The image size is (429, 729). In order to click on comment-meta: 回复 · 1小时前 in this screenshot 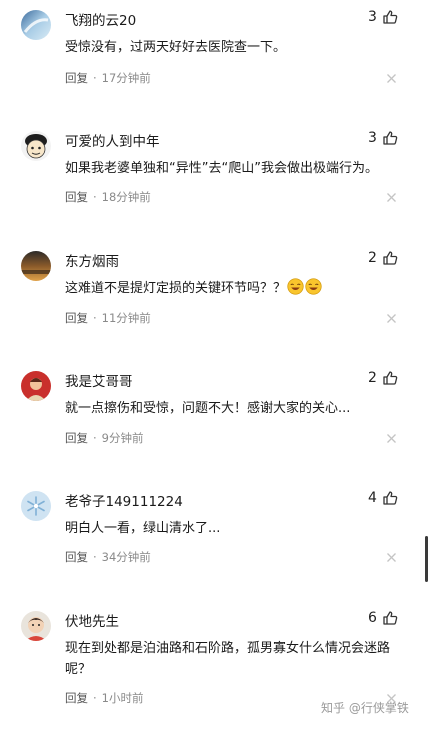, I will do `click(104, 698)`.